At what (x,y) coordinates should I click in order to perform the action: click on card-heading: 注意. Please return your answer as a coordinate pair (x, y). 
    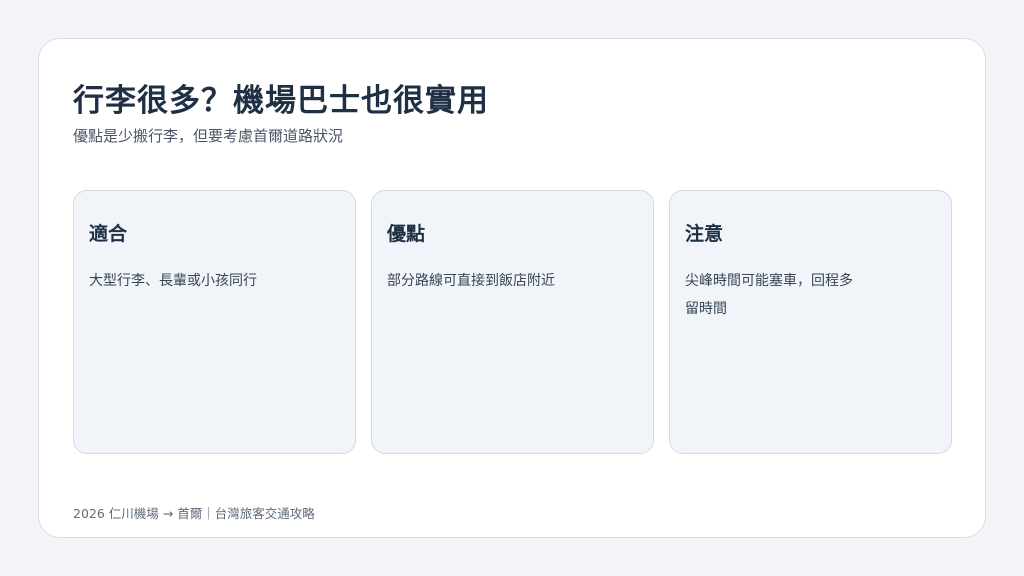
    Looking at the image, I should click on (704, 234).